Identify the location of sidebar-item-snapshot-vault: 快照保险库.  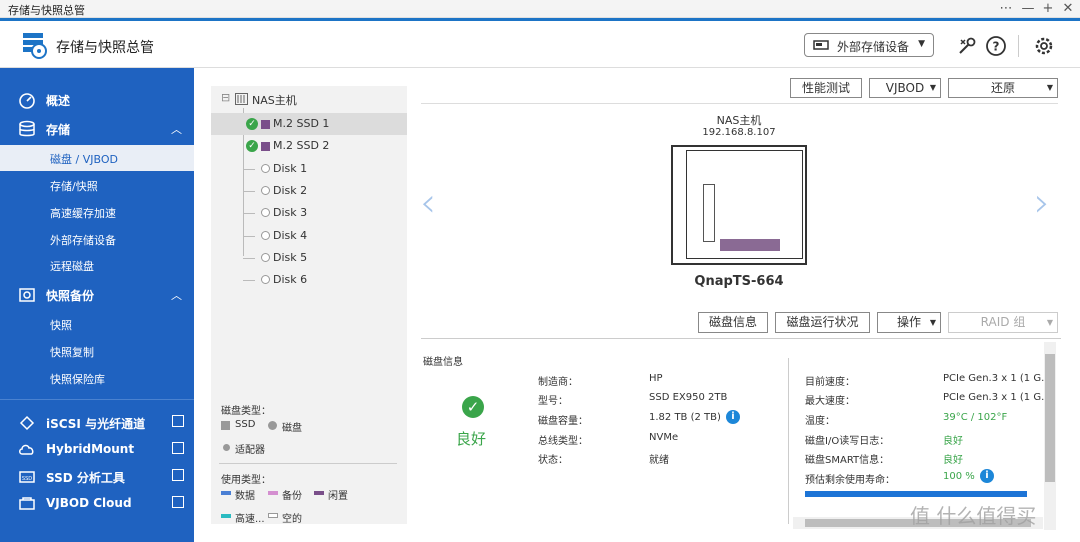
(97, 378).